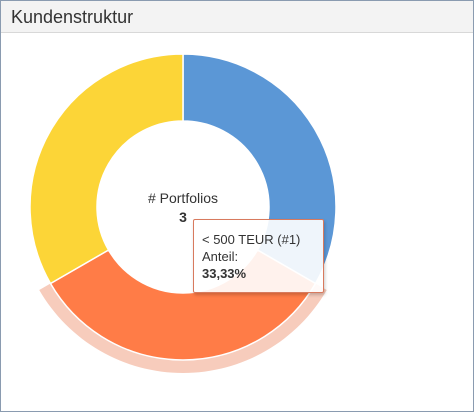 This screenshot has width=474, height=412. I want to click on tooltip-metric-value: 33,33%, so click(224, 273).